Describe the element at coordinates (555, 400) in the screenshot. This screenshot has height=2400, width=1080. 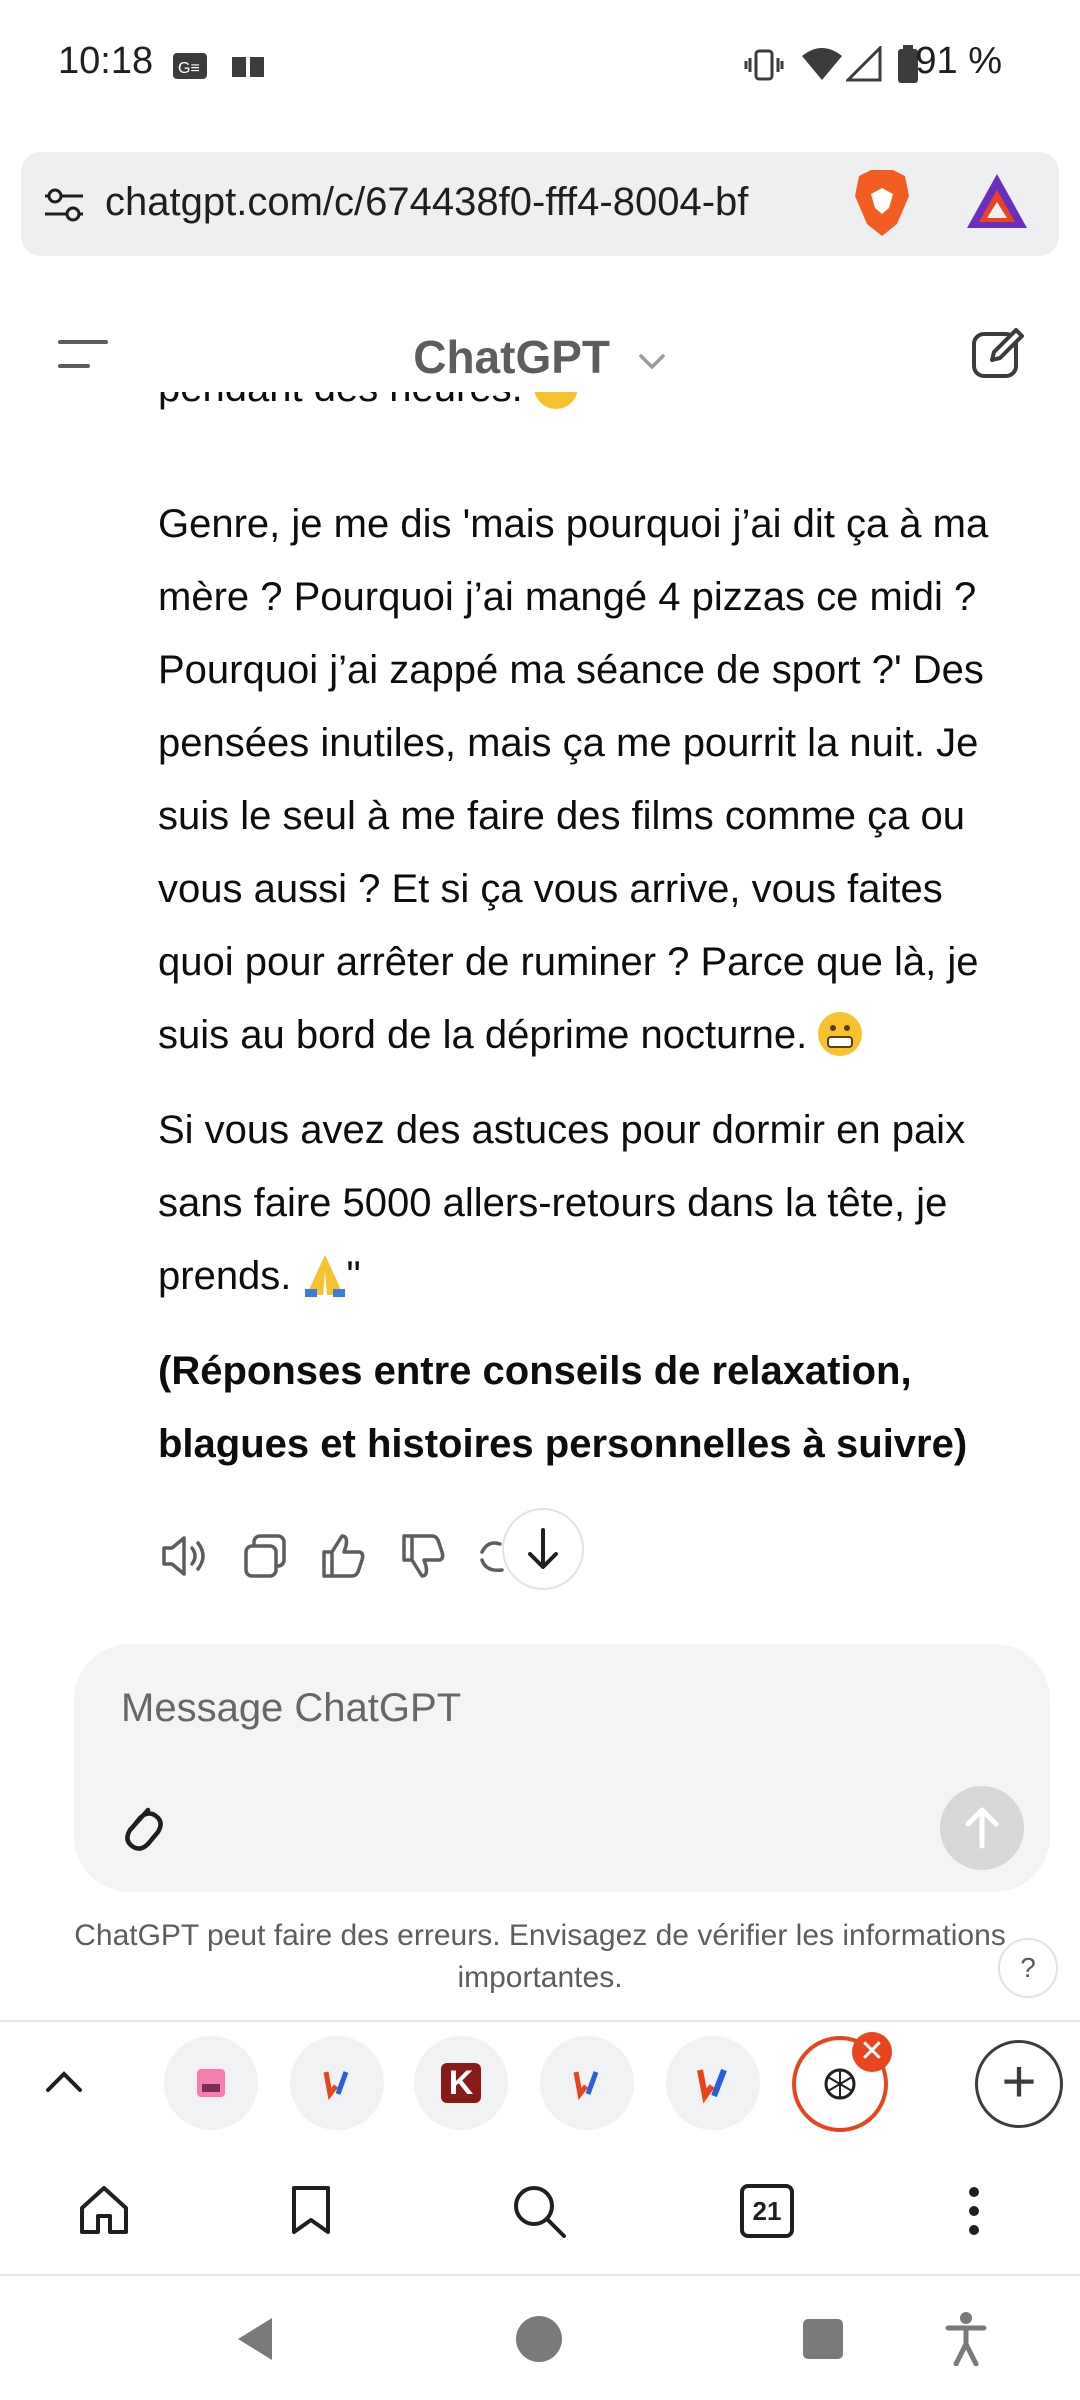
I see `emoji-icon` at that location.